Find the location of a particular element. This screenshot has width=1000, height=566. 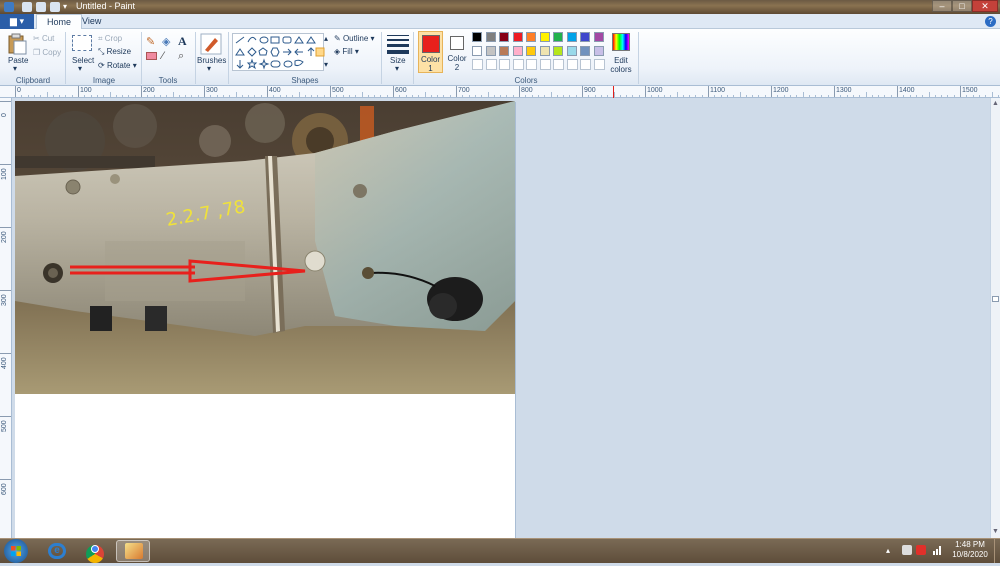

volume-icon is located at coordinates (937, 550).